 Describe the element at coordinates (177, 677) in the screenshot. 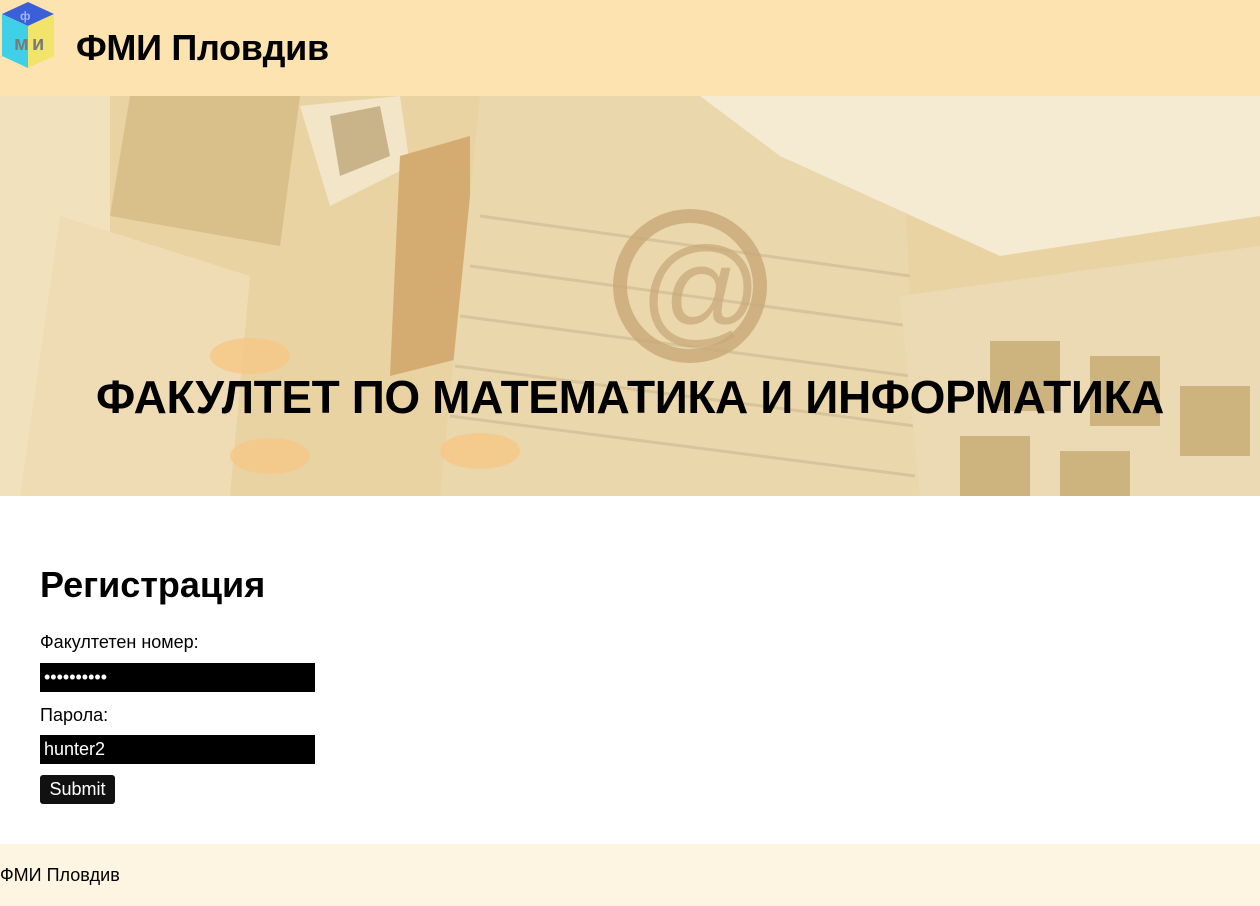

I see `faculty-number-field` at that location.